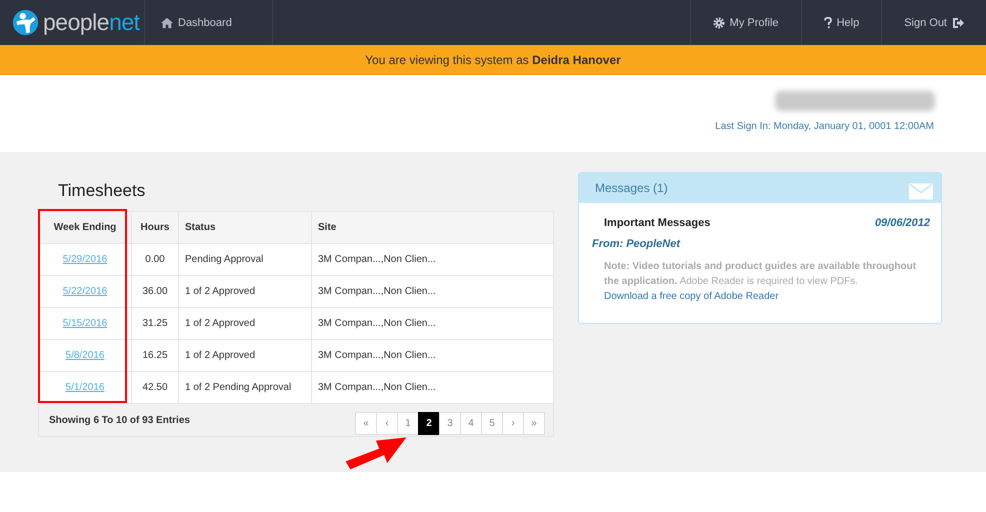 The height and width of the screenshot is (512, 986). Describe the element at coordinates (91, 22) in the screenshot. I see `brand-name: peoplenet` at that location.